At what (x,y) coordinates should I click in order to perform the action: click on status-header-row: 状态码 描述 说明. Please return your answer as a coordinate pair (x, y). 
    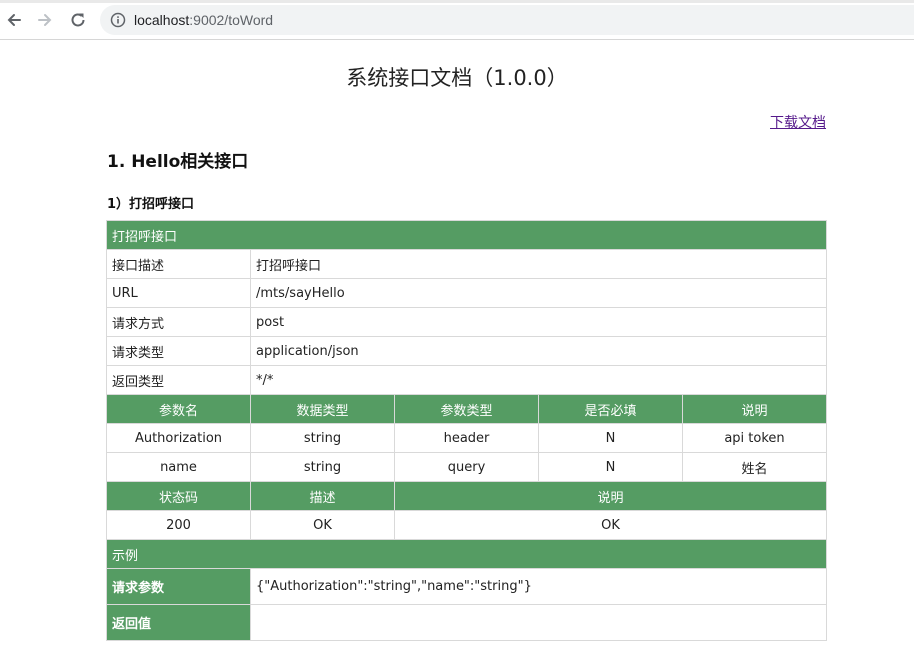
    Looking at the image, I should click on (466, 496).